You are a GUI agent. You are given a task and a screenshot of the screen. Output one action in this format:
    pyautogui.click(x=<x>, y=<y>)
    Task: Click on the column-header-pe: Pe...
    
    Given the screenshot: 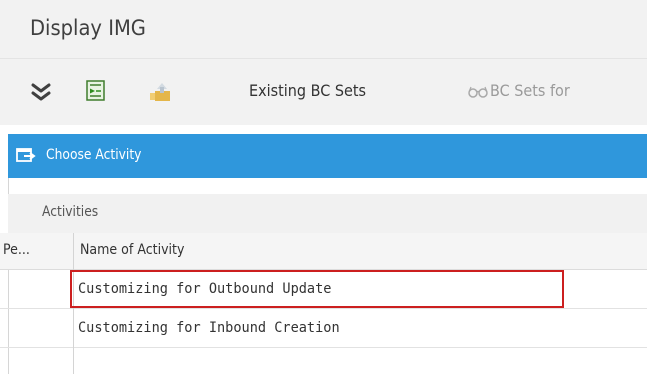 What is the action you would take?
    pyautogui.click(x=16, y=250)
    